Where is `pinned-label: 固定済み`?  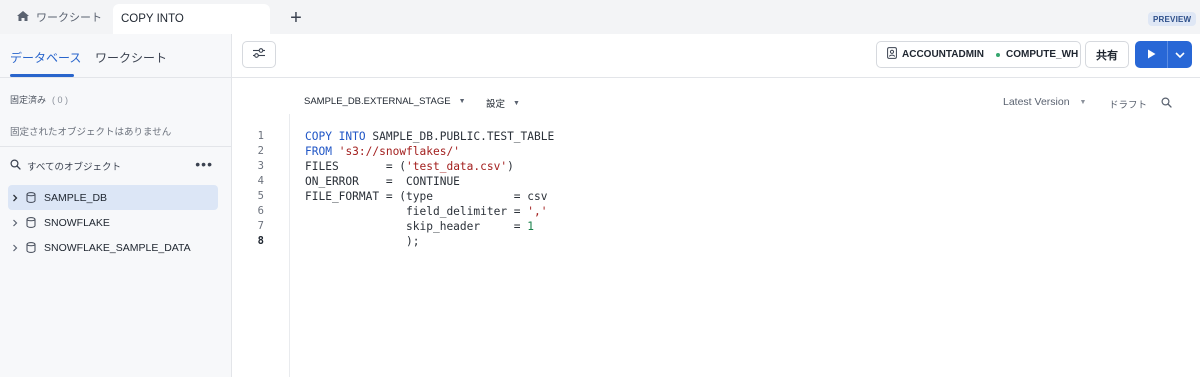
pinned-label: 固定済み is located at coordinates (28, 100).